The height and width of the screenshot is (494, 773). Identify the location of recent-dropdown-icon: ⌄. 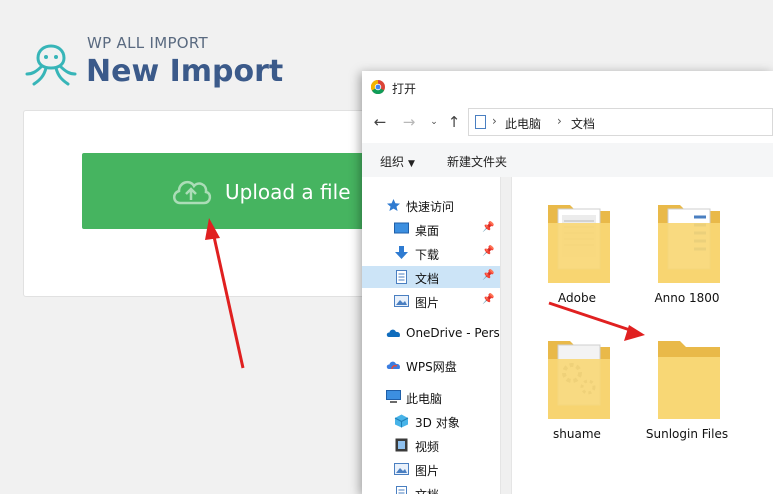
(434, 122).